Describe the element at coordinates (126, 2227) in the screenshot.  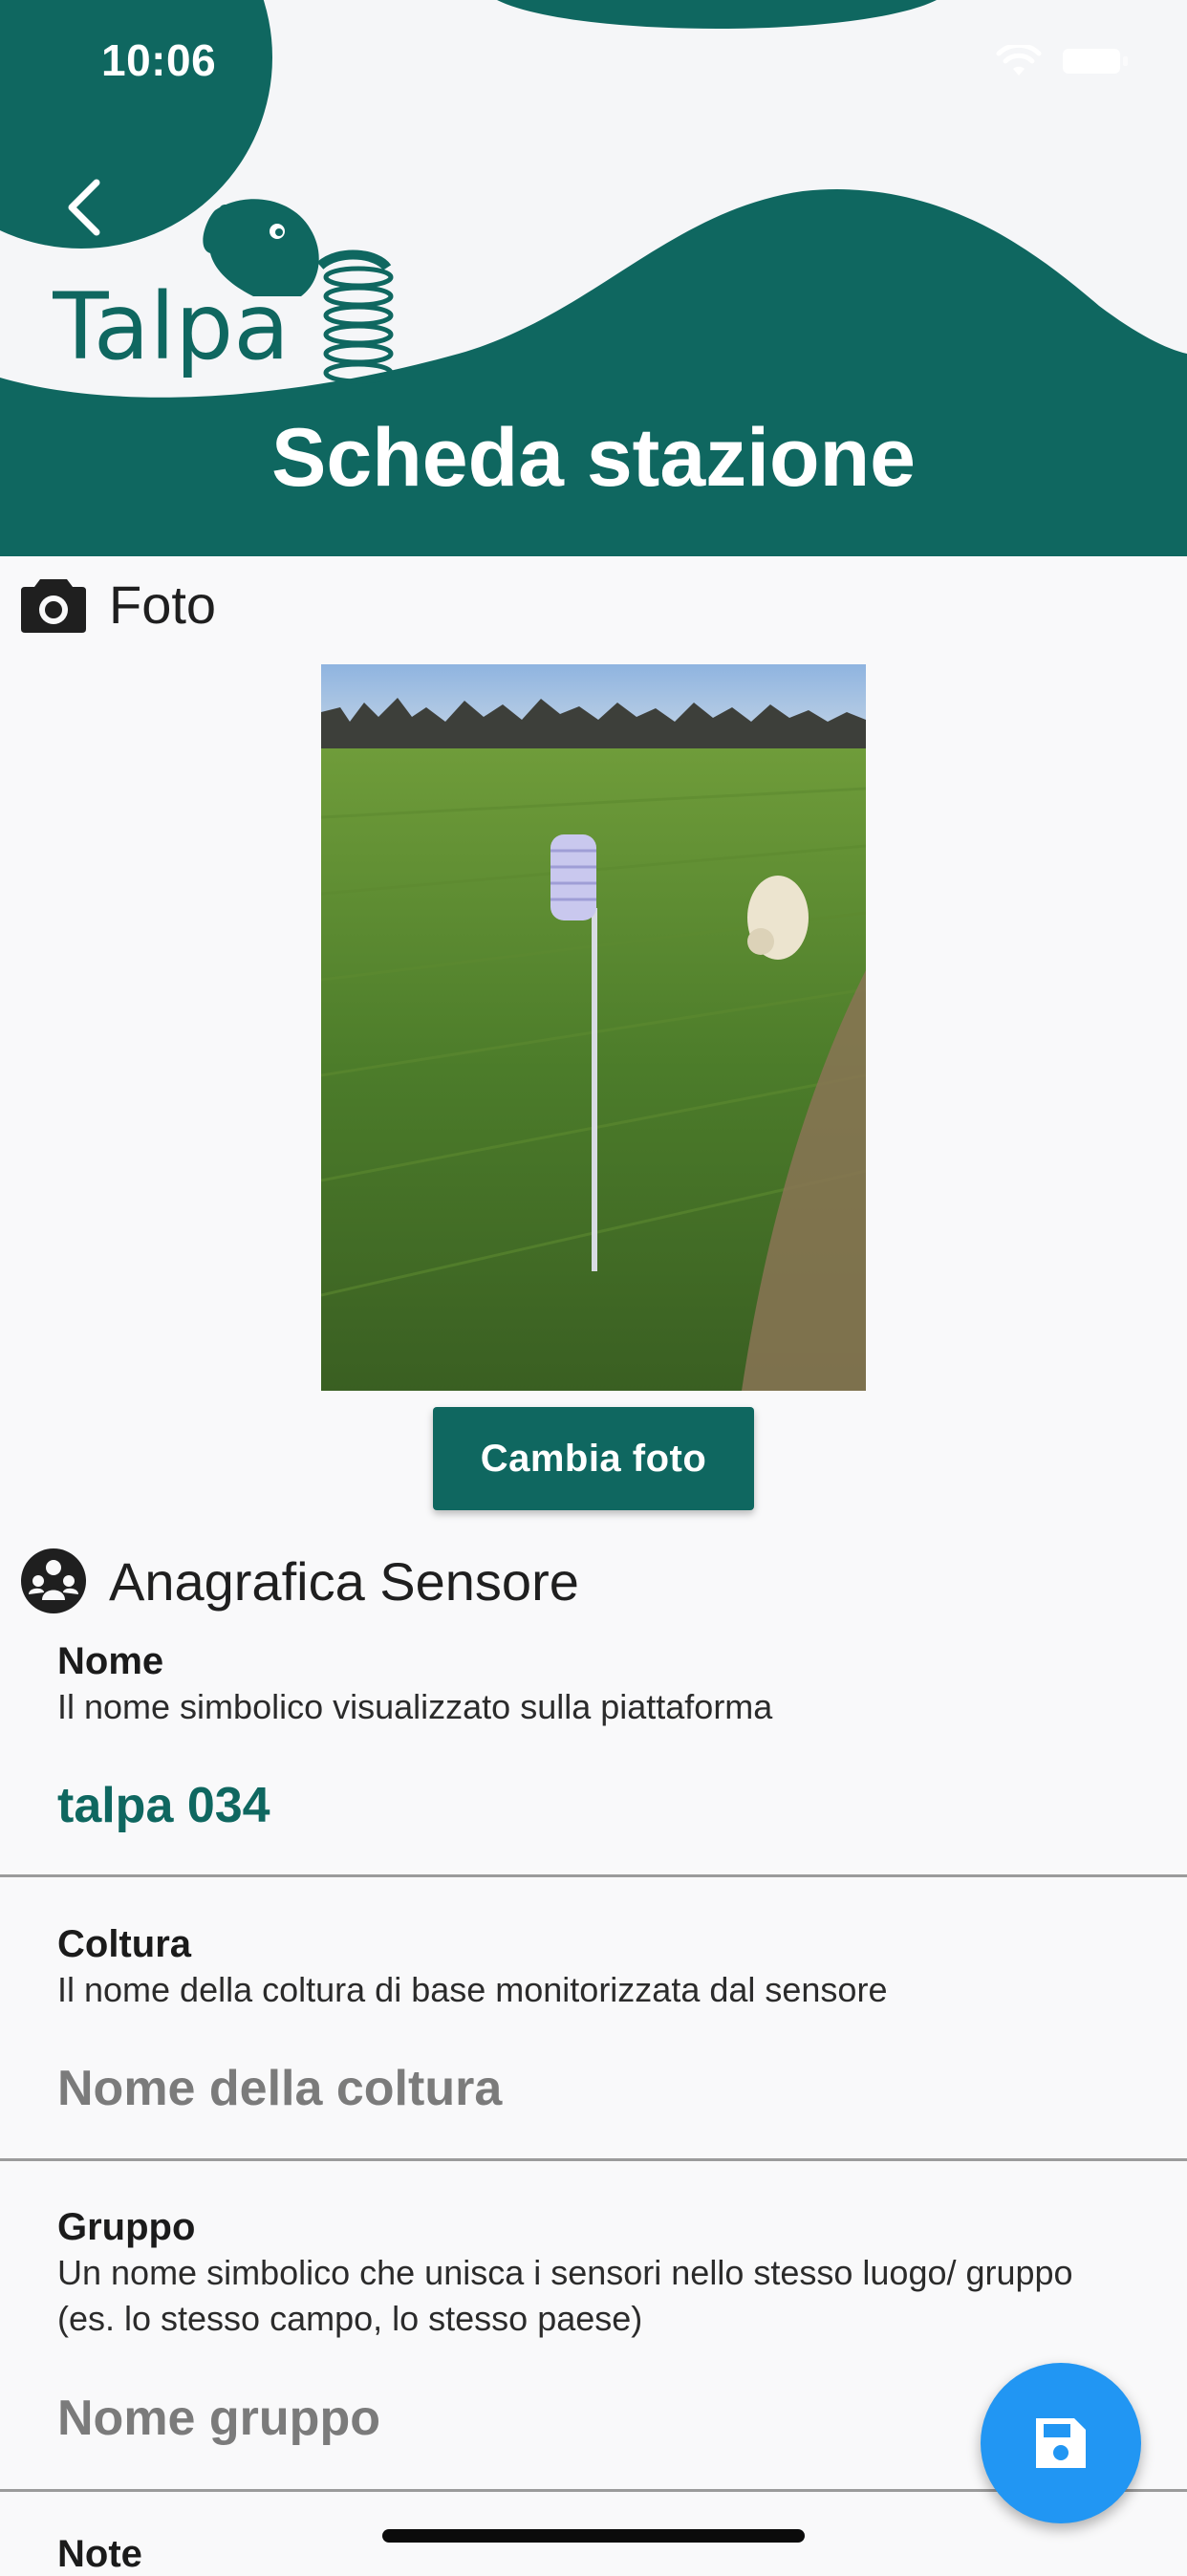
I see `field-label-gruppo: Gruppo` at that location.